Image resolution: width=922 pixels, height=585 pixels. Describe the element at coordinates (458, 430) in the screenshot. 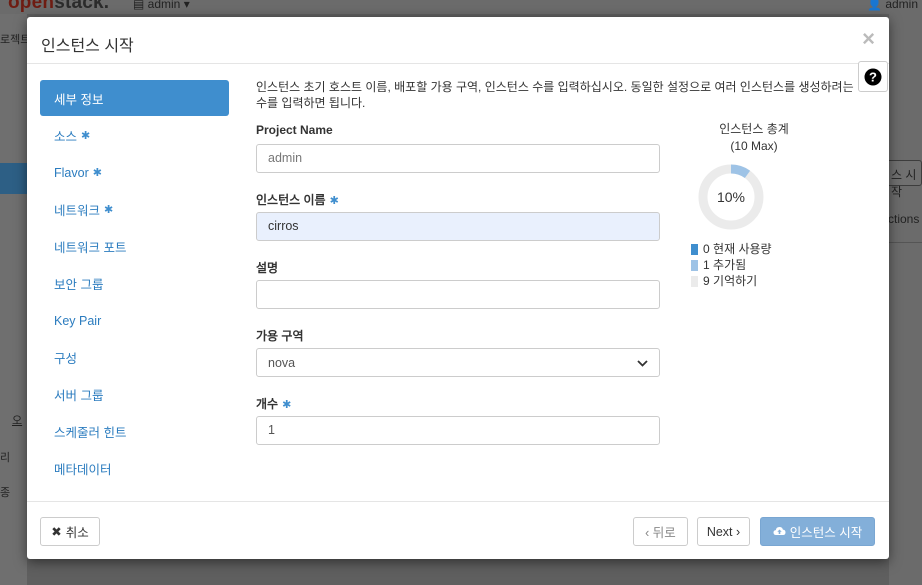

I see `count-input: 1` at that location.